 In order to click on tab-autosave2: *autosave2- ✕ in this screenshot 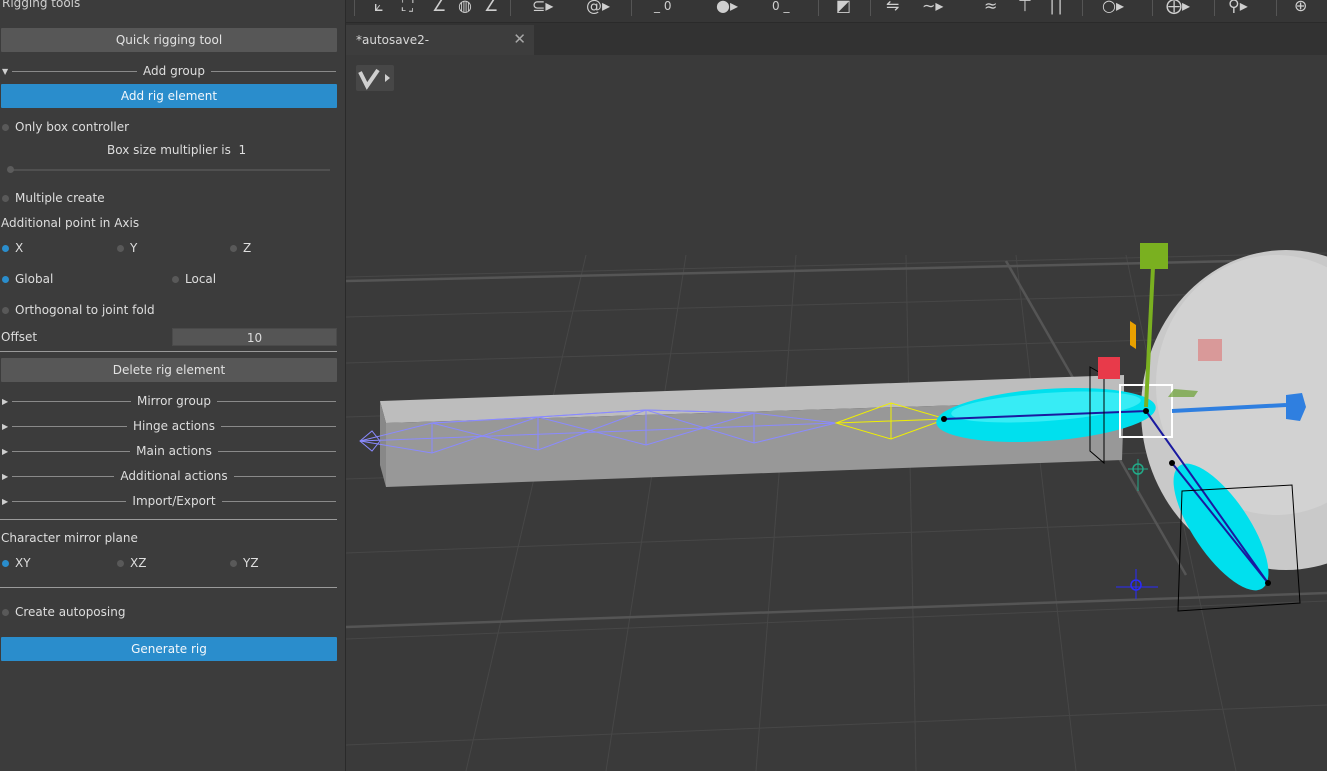, I will do `click(440, 40)`.